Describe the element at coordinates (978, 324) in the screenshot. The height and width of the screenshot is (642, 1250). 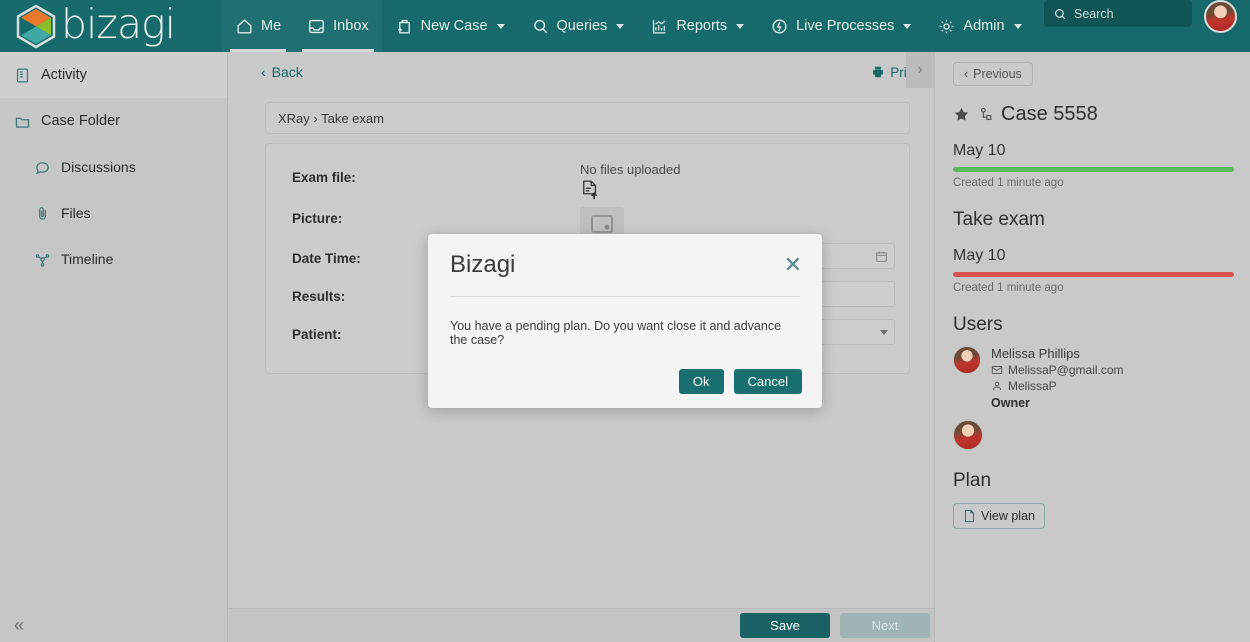
I see `users-heading: Users` at that location.